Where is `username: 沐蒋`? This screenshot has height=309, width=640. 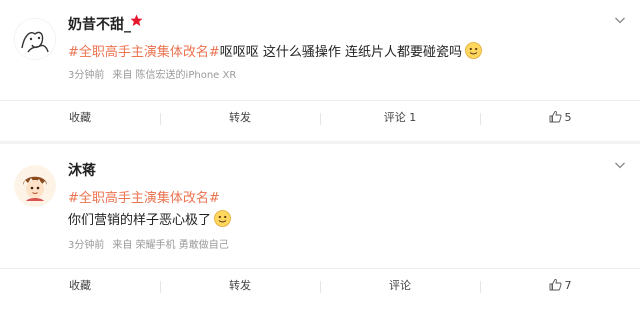
username: 沐蒋 is located at coordinates (82, 170).